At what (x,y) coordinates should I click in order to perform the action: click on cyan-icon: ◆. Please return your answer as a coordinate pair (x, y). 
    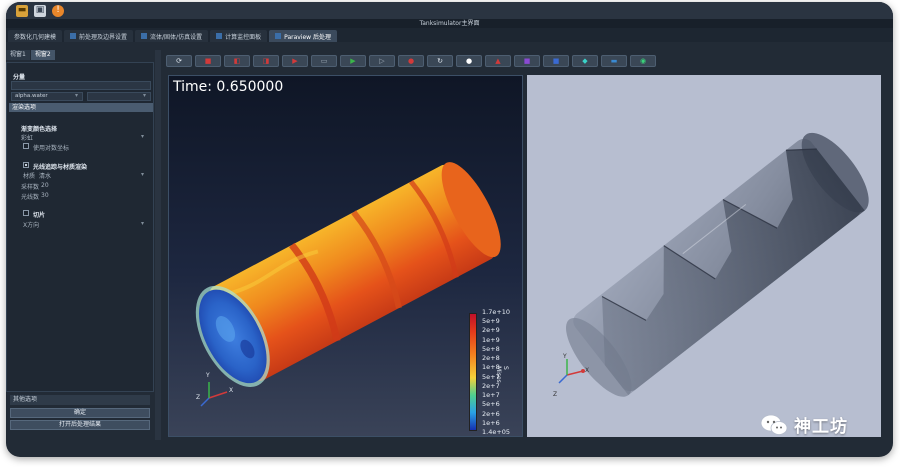
    Looking at the image, I should click on (585, 61).